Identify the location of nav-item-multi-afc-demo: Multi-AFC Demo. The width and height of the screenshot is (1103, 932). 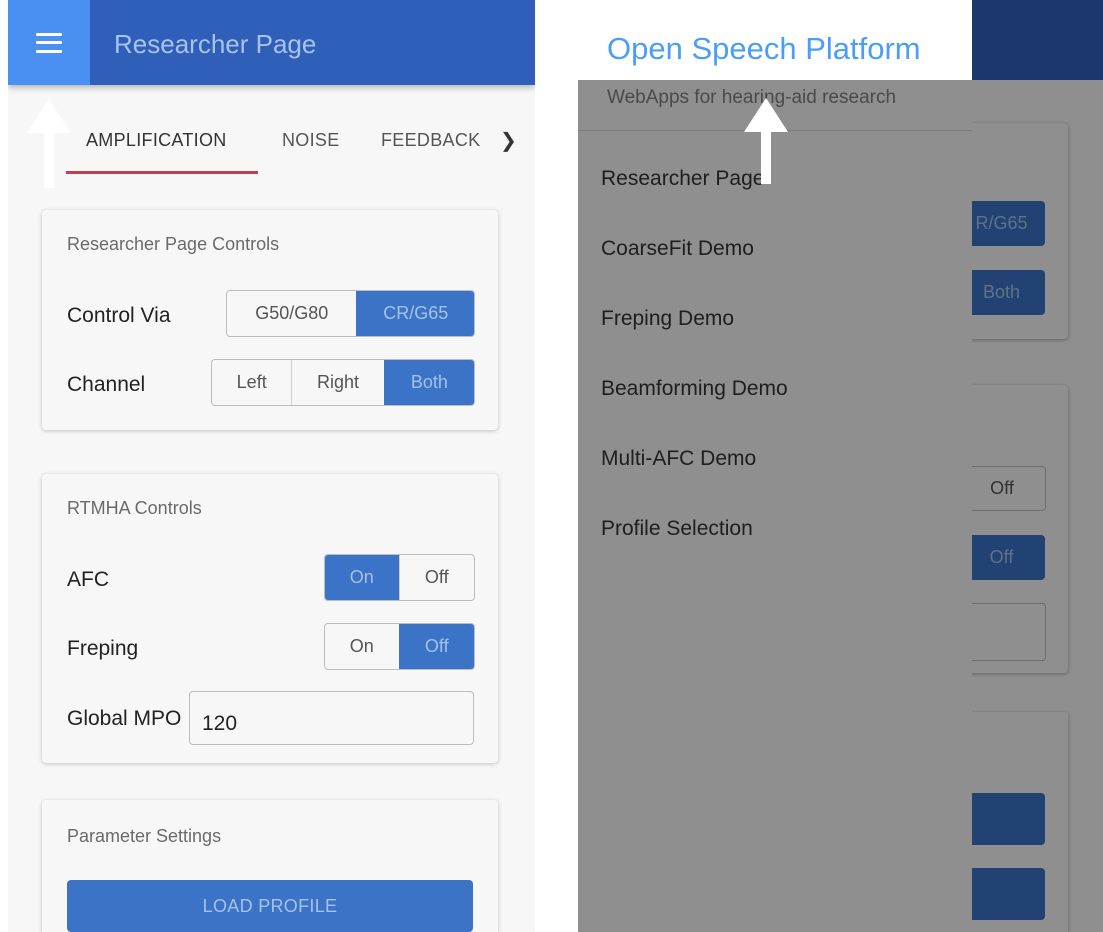
(678, 459).